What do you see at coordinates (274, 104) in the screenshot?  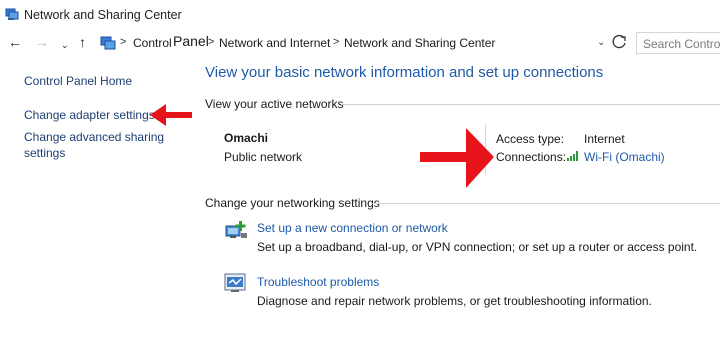 I see `active-networks-heading: View your active networks` at bounding box center [274, 104].